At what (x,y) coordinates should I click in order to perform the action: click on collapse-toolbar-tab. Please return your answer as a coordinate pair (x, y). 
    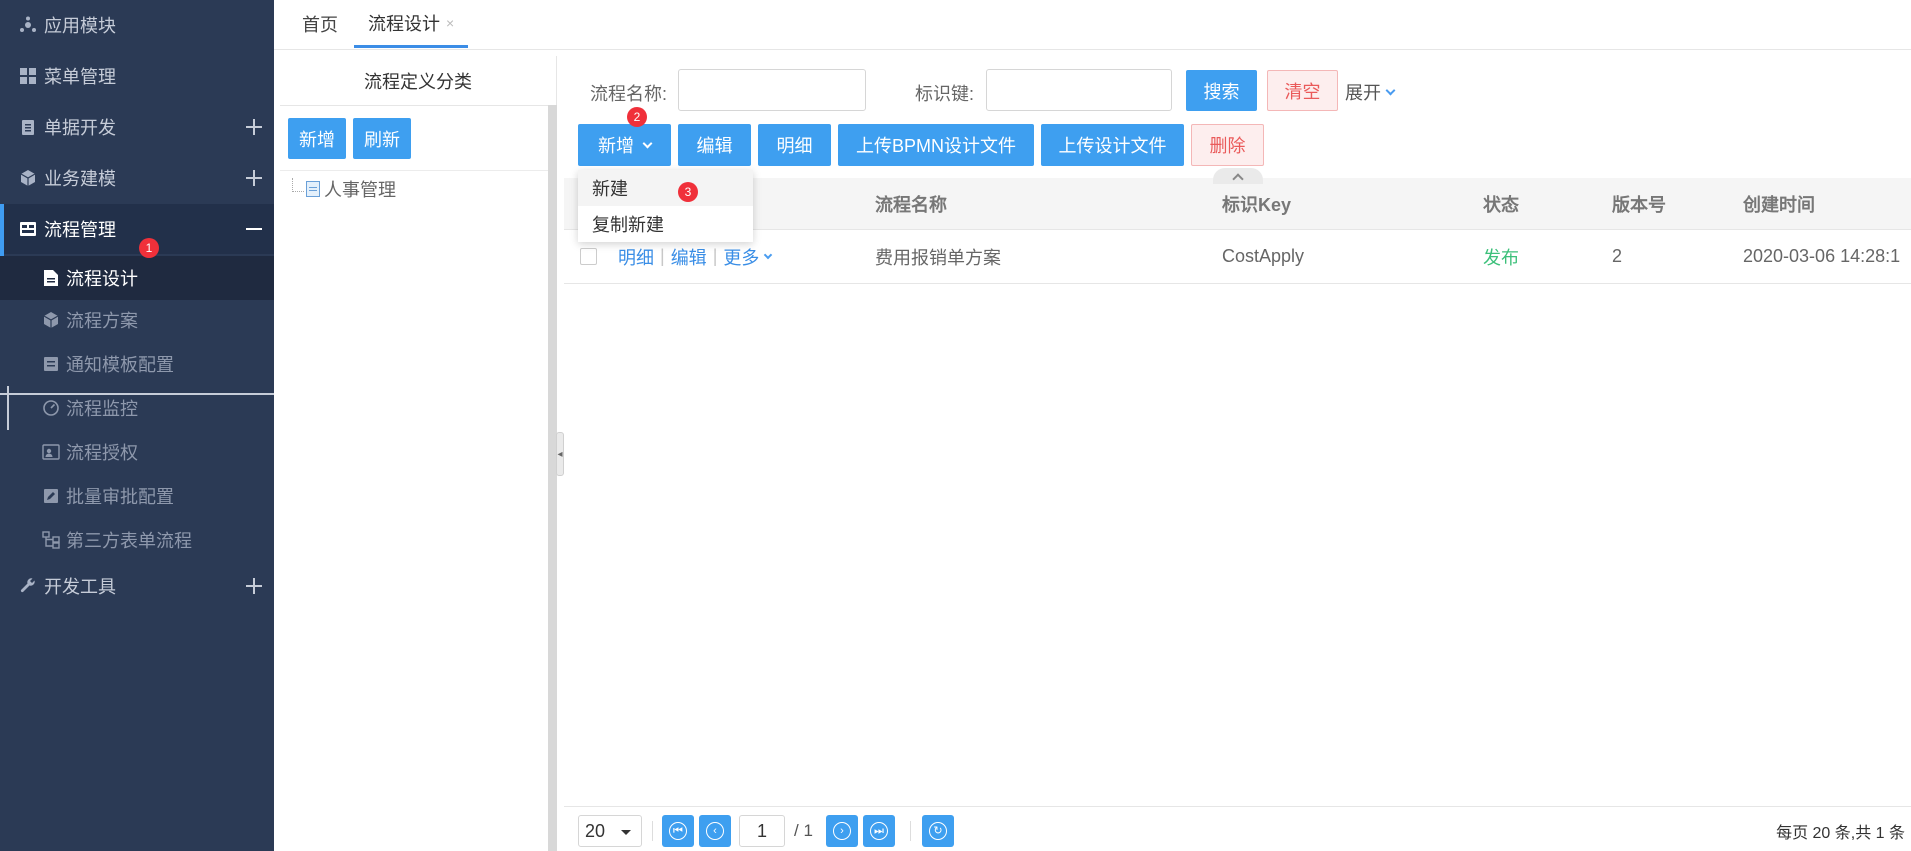
    Looking at the image, I should click on (1238, 176).